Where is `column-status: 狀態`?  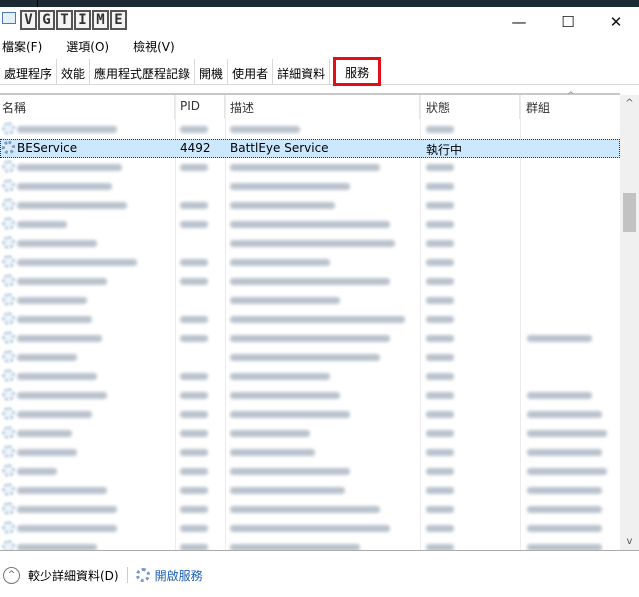
column-status: 狀態 is located at coordinates (470, 107).